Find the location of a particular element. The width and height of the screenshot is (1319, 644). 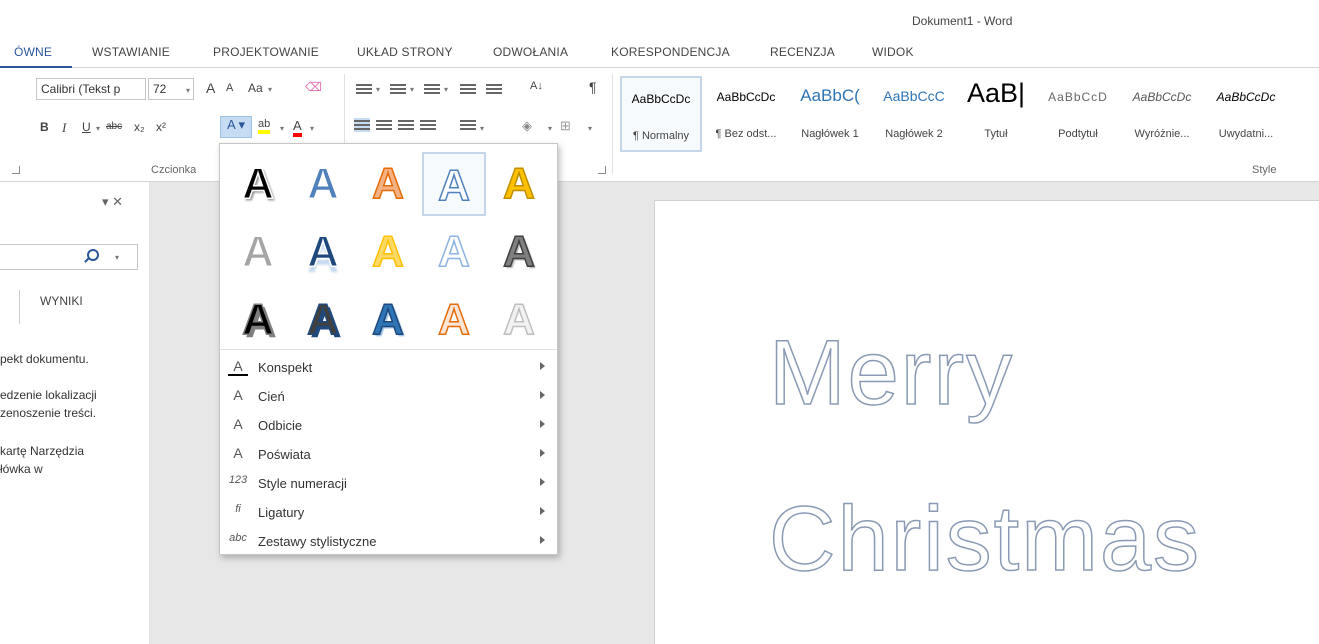

search-icon is located at coordinates (93, 255).